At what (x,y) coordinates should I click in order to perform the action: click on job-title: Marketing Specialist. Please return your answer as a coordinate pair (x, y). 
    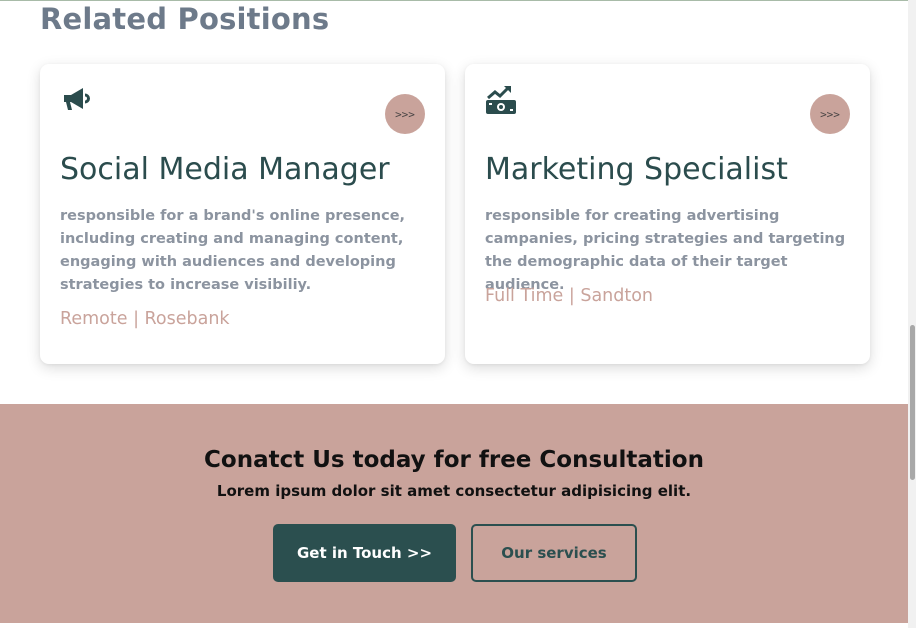
    Looking at the image, I should click on (636, 169).